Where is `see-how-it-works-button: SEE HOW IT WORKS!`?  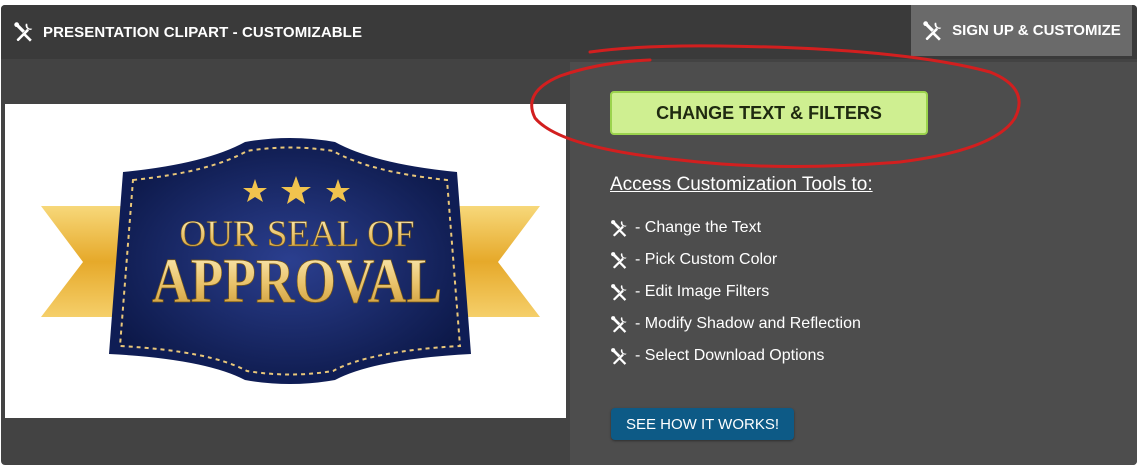
see-how-it-works-button: SEE HOW IT WORKS! is located at coordinates (702, 424).